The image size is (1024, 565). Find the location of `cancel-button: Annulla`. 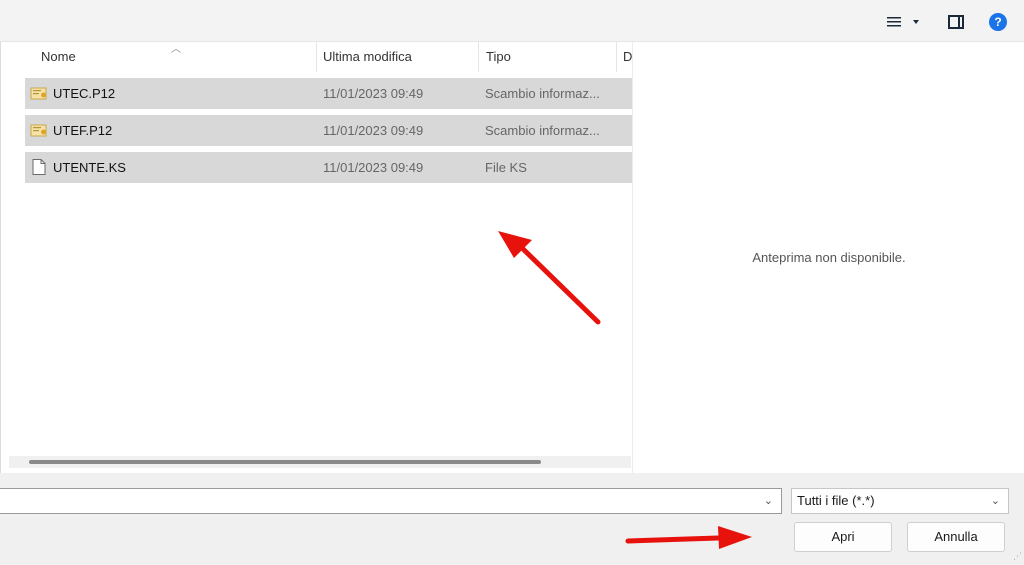

cancel-button: Annulla is located at coordinates (956, 537).